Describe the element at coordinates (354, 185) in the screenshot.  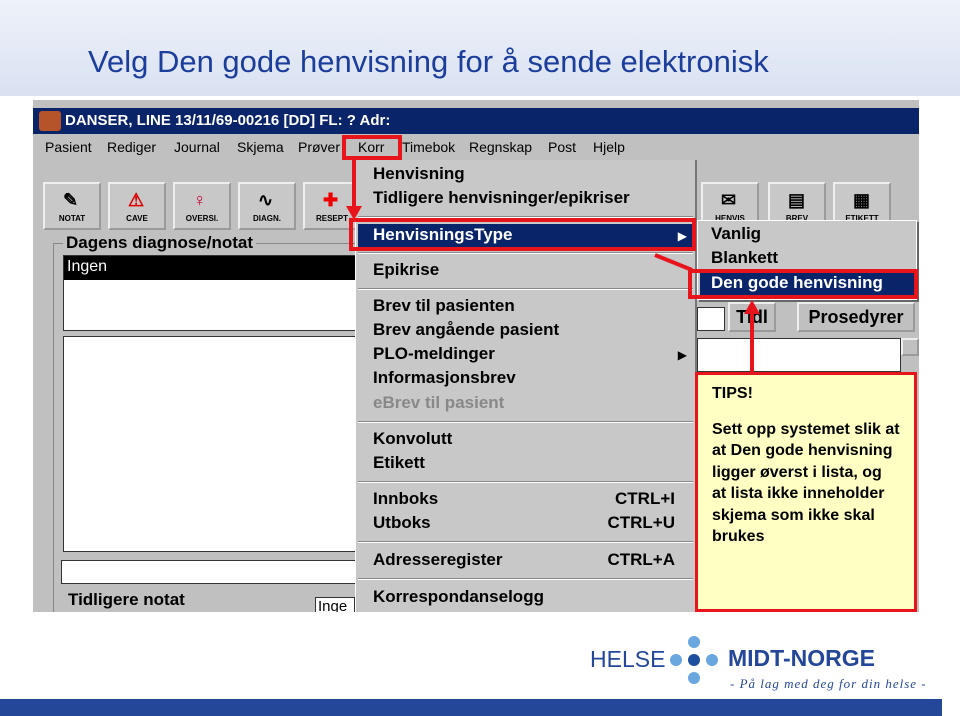
I see `arrow-down-line` at that location.